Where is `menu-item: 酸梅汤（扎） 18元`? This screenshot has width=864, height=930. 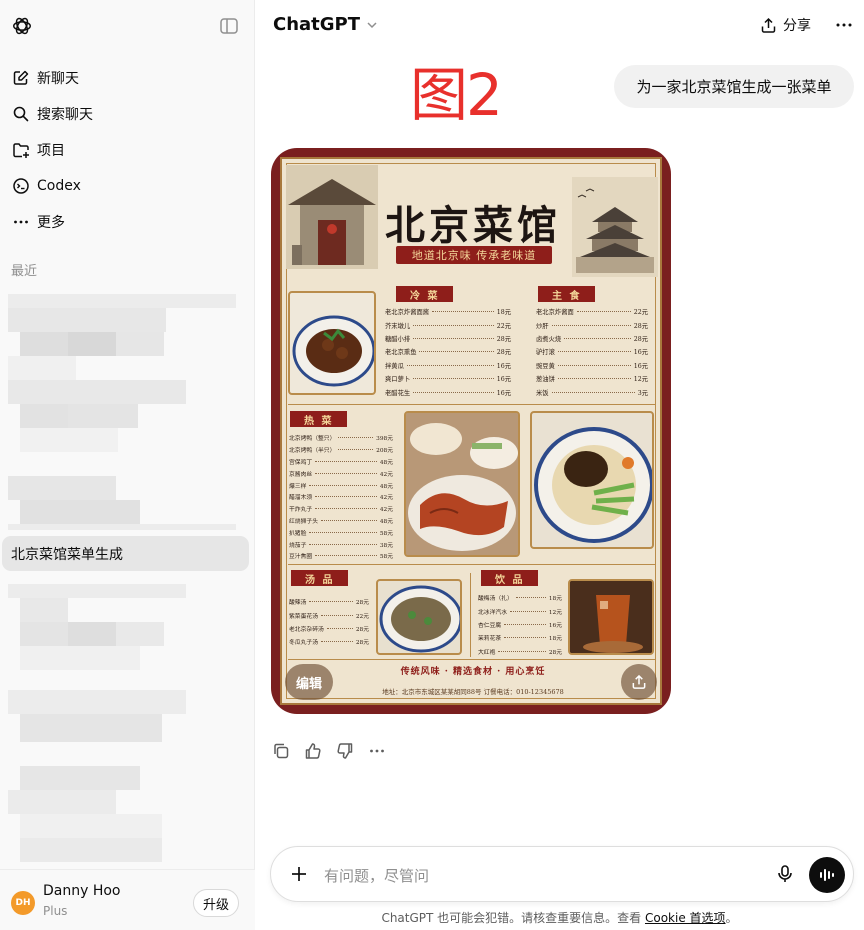
menu-item: 酸梅汤（扎） 18元 is located at coordinates (520, 599).